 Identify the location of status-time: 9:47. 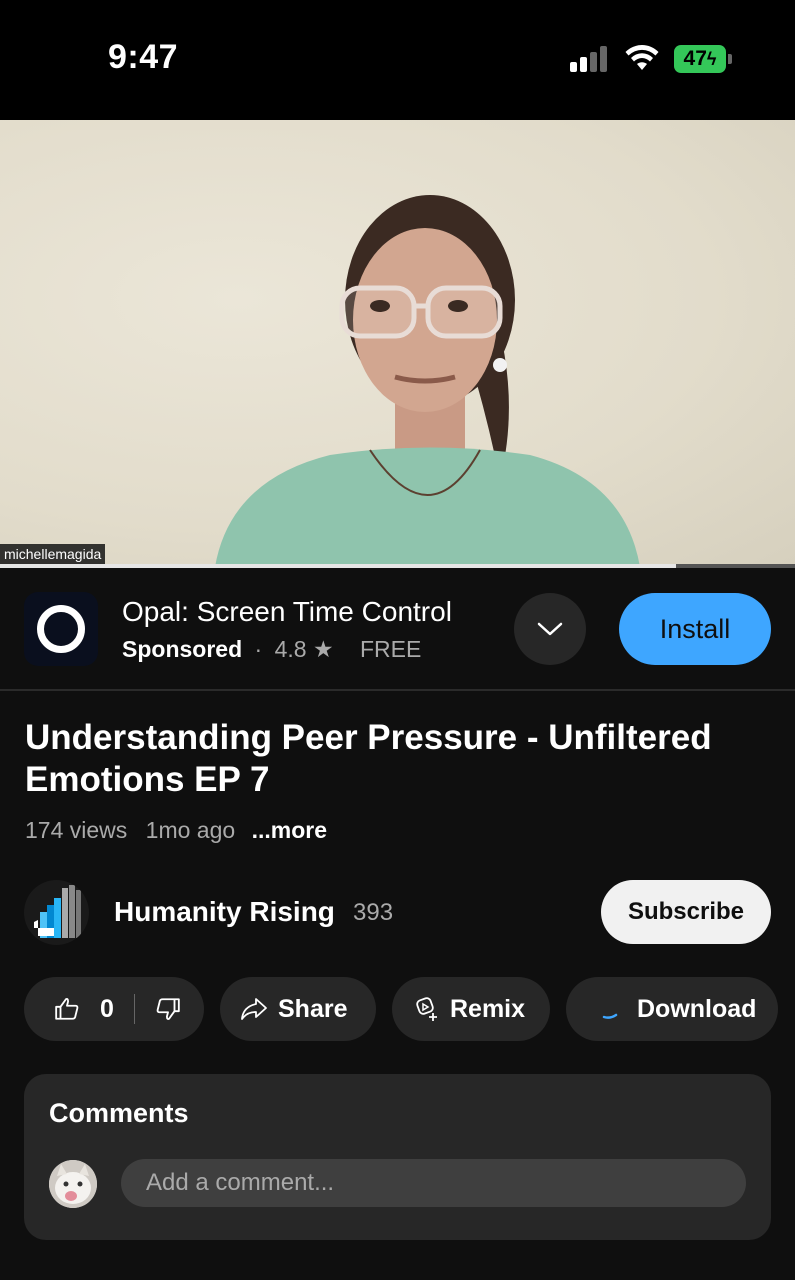
(143, 57).